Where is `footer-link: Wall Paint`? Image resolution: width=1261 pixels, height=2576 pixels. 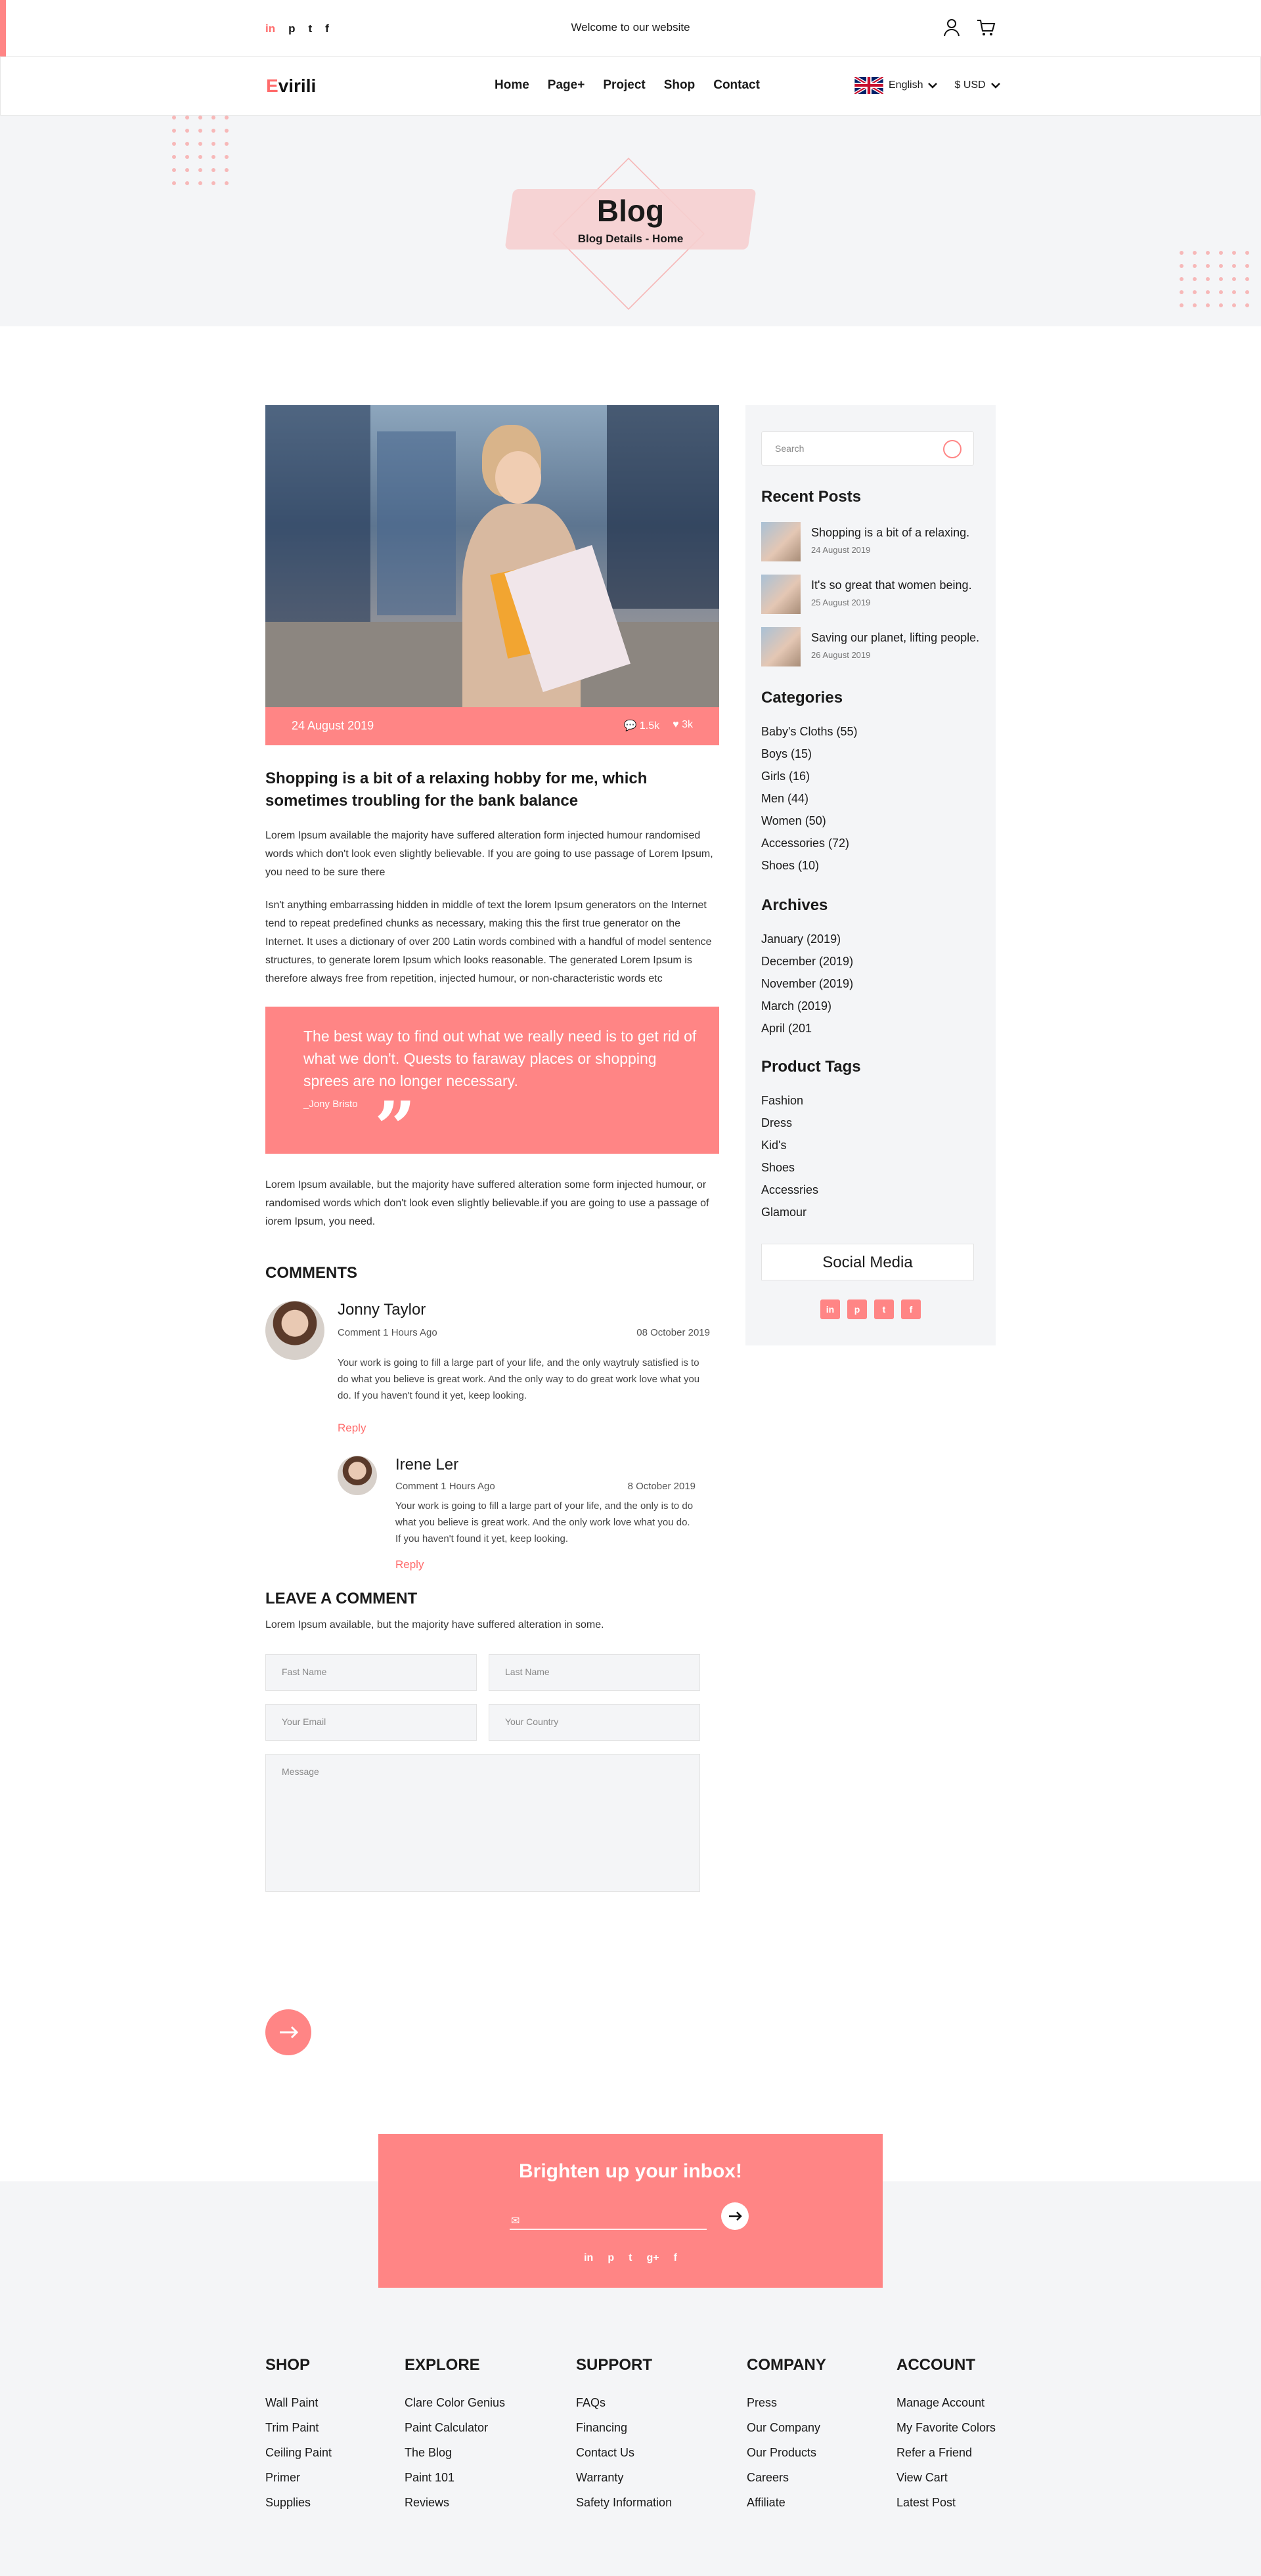
footer-link: Wall Paint is located at coordinates (298, 2403).